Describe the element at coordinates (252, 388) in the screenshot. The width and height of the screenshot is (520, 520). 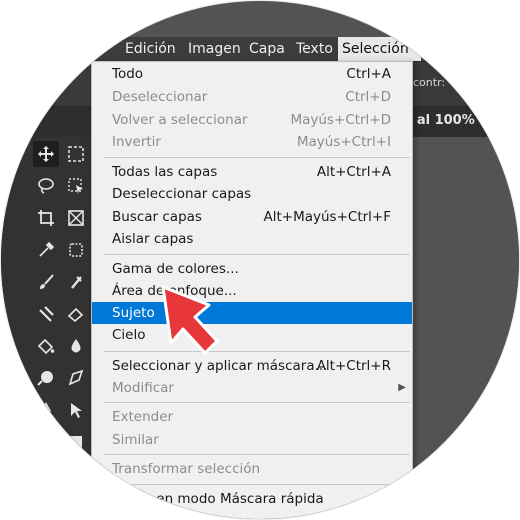
I see `menu-item-modificar: Modificar ▶` at that location.